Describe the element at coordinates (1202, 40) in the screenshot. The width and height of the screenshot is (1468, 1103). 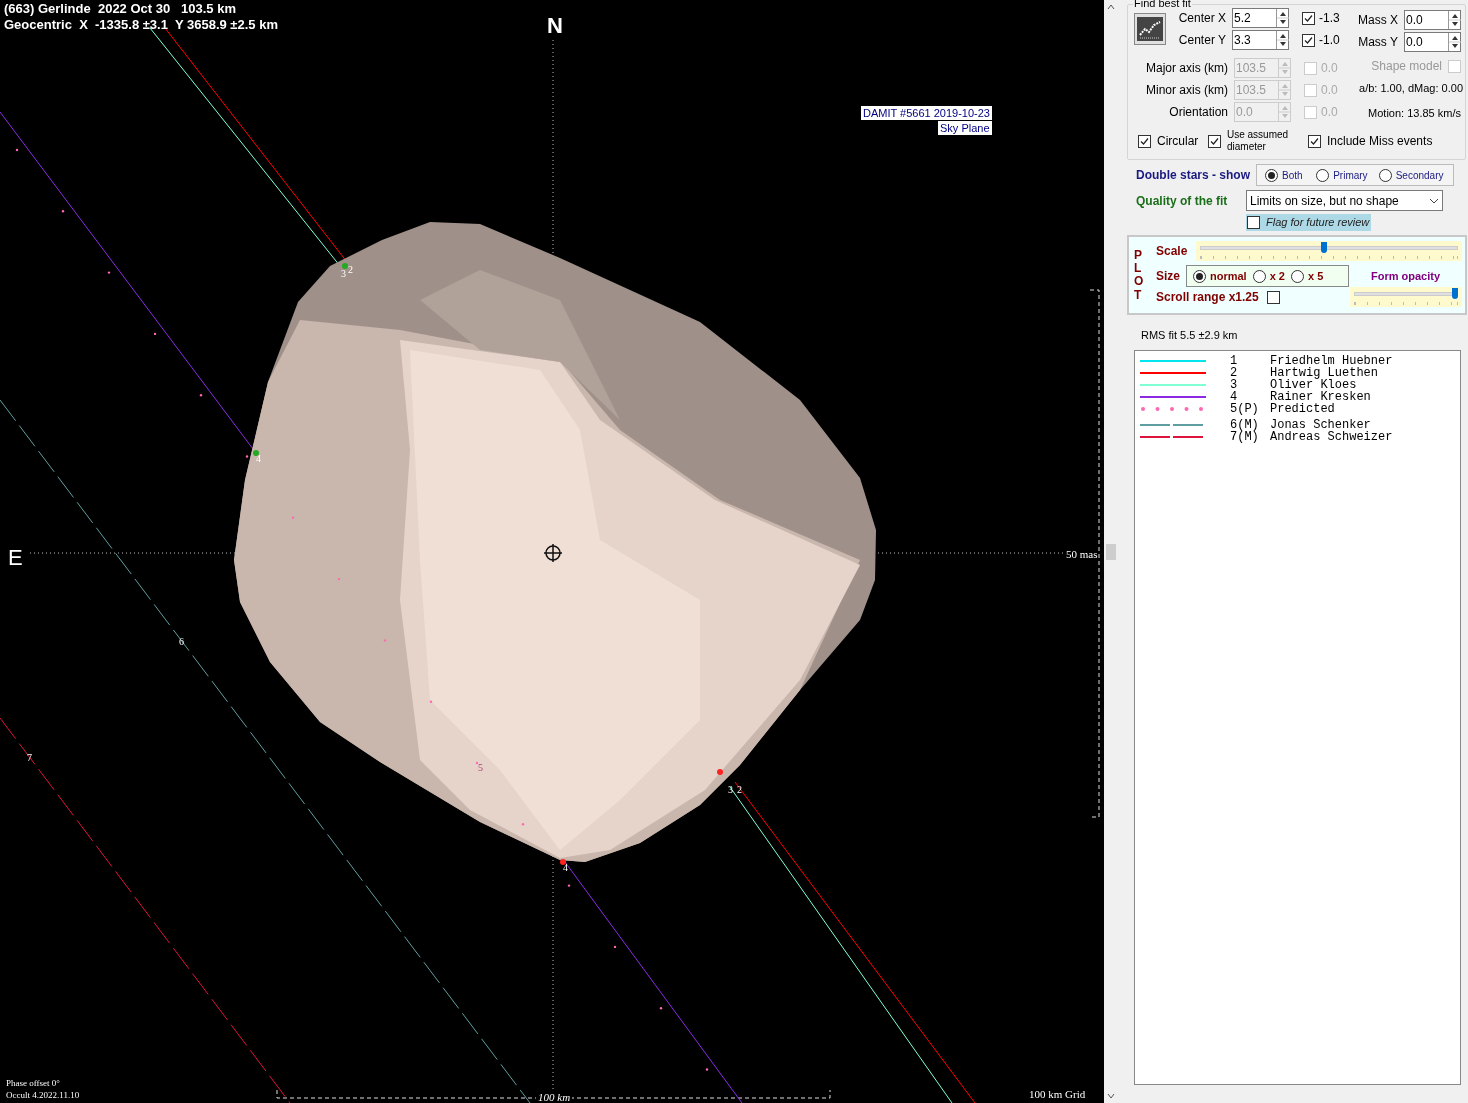
I see `field-label: Center Y` at that location.